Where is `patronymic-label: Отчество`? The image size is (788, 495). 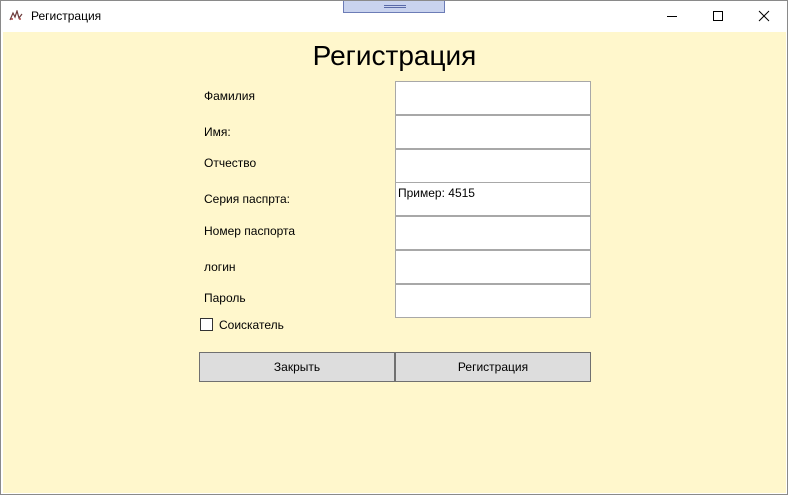 patronymic-label: Отчество is located at coordinates (230, 163).